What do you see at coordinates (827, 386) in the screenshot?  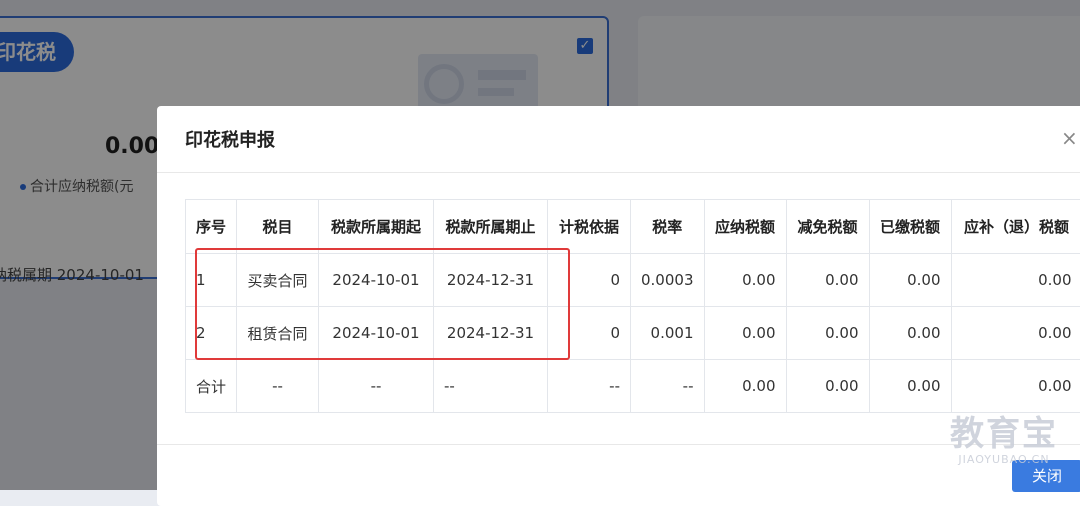 I see `cell-total-tax-reduction: 0.00` at bounding box center [827, 386].